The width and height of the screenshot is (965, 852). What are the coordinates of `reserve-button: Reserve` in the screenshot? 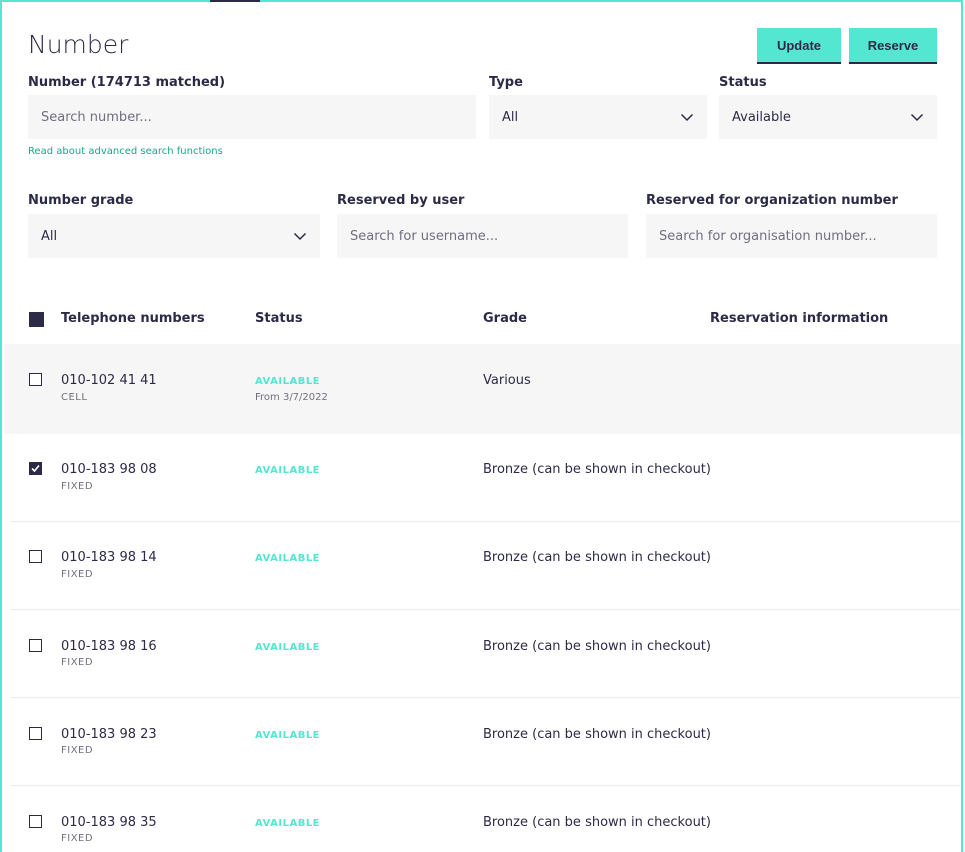 It's located at (893, 46).